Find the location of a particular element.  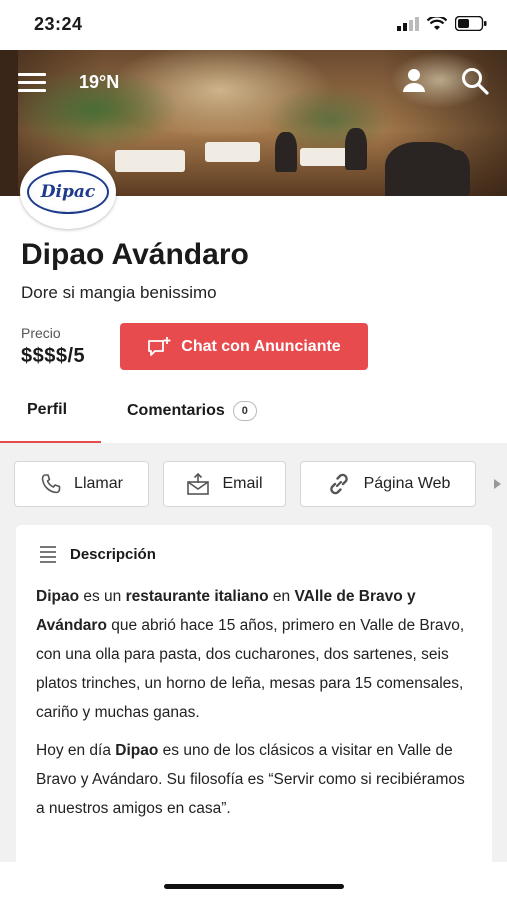

comments-count-badge: 0 is located at coordinates (244, 411).